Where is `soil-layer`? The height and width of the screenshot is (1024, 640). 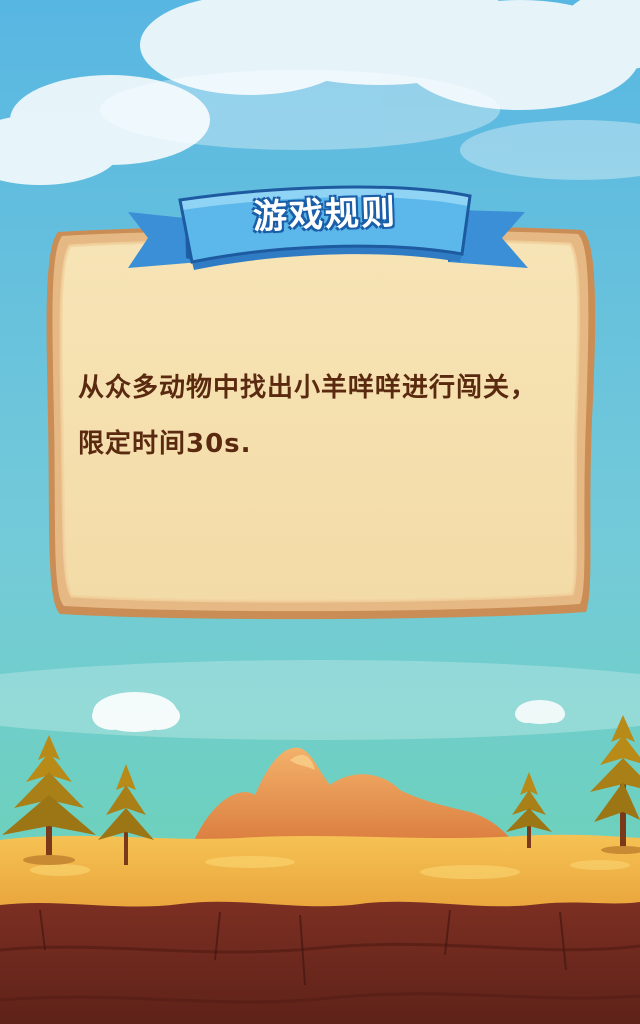 soil-layer is located at coordinates (320, 962).